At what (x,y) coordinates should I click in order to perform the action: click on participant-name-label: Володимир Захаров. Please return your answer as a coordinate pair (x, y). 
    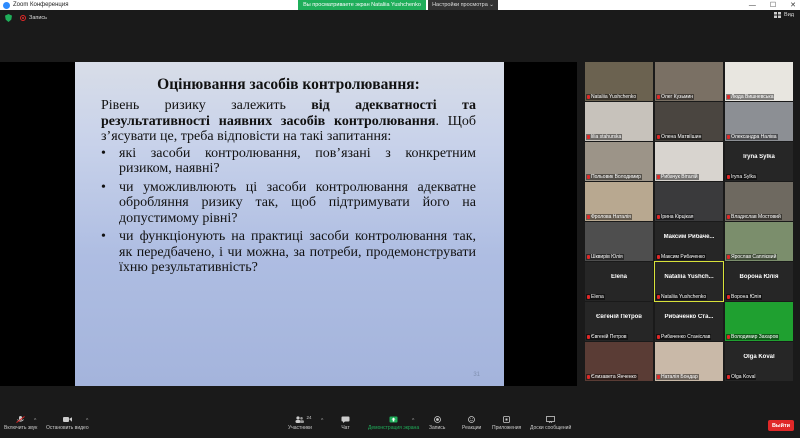
    Looking at the image, I should click on (753, 337).